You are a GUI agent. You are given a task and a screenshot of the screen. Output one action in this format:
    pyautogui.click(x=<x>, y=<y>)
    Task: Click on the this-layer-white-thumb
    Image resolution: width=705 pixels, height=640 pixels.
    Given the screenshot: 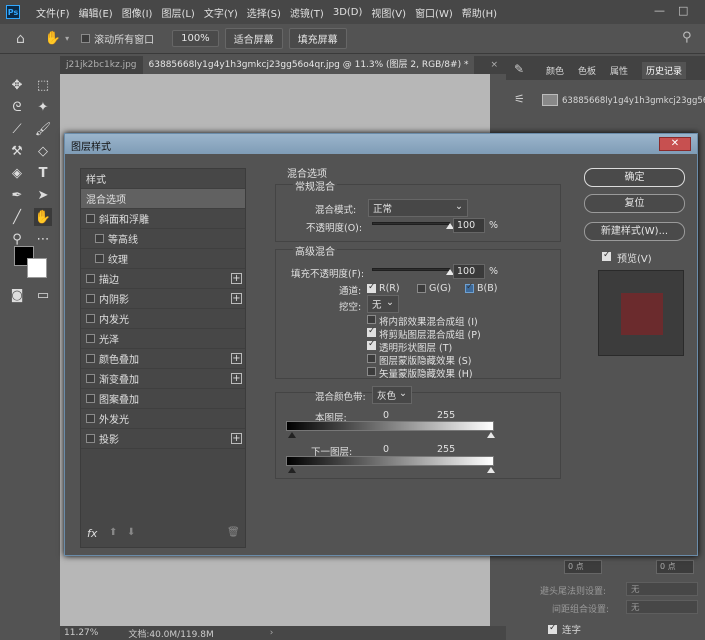 What is the action you would take?
    pyautogui.click(x=491, y=435)
    